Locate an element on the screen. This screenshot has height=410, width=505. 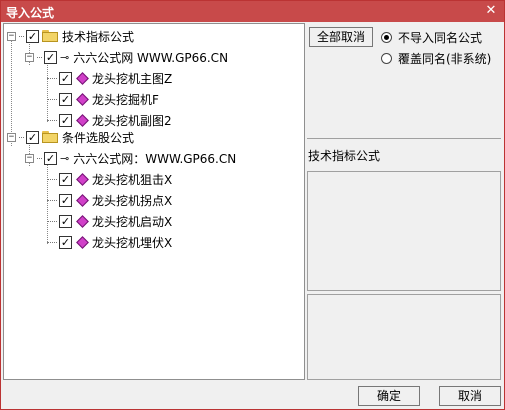
tree-item-label: 龙头挖掘机F is located at coordinates (125, 99).